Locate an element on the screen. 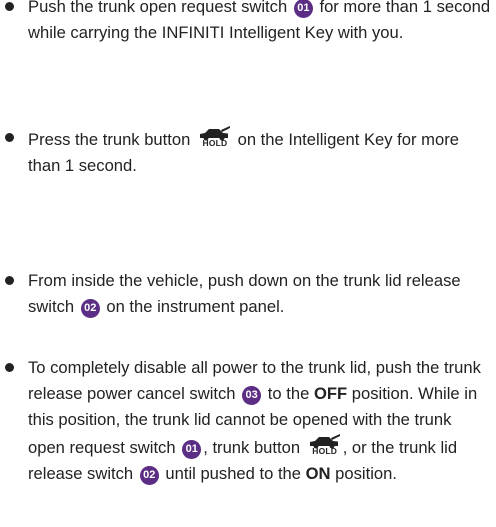 Image resolution: width=496 pixels, height=527 pixels. off-label: OFF is located at coordinates (330, 393).